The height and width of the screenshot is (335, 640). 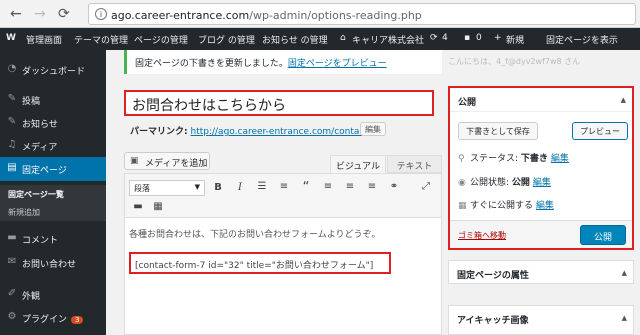 I want to click on save-draft-button: 下書きとして保存, so click(x=498, y=131).